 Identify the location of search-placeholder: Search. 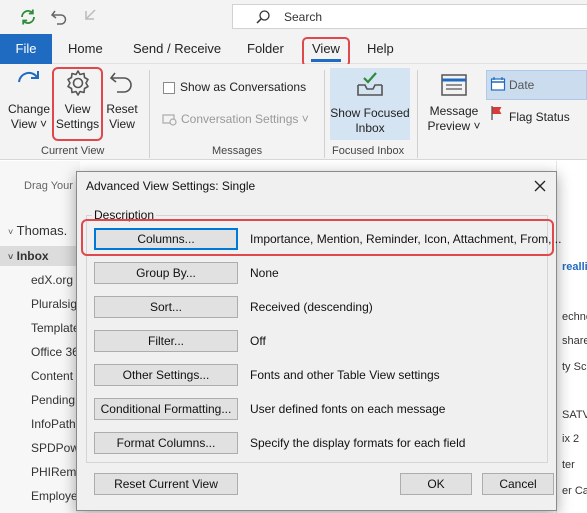
(303, 17).